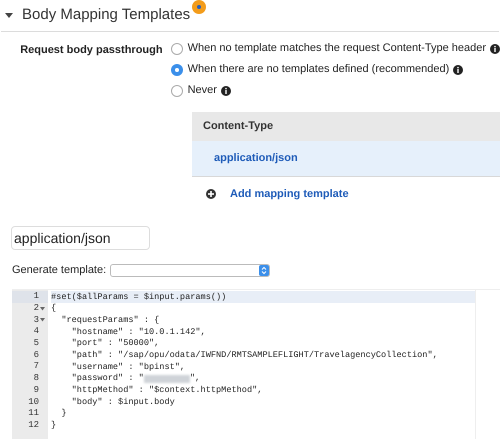 The height and width of the screenshot is (439, 500). I want to click on radio-label: Never, so click(202, 90).